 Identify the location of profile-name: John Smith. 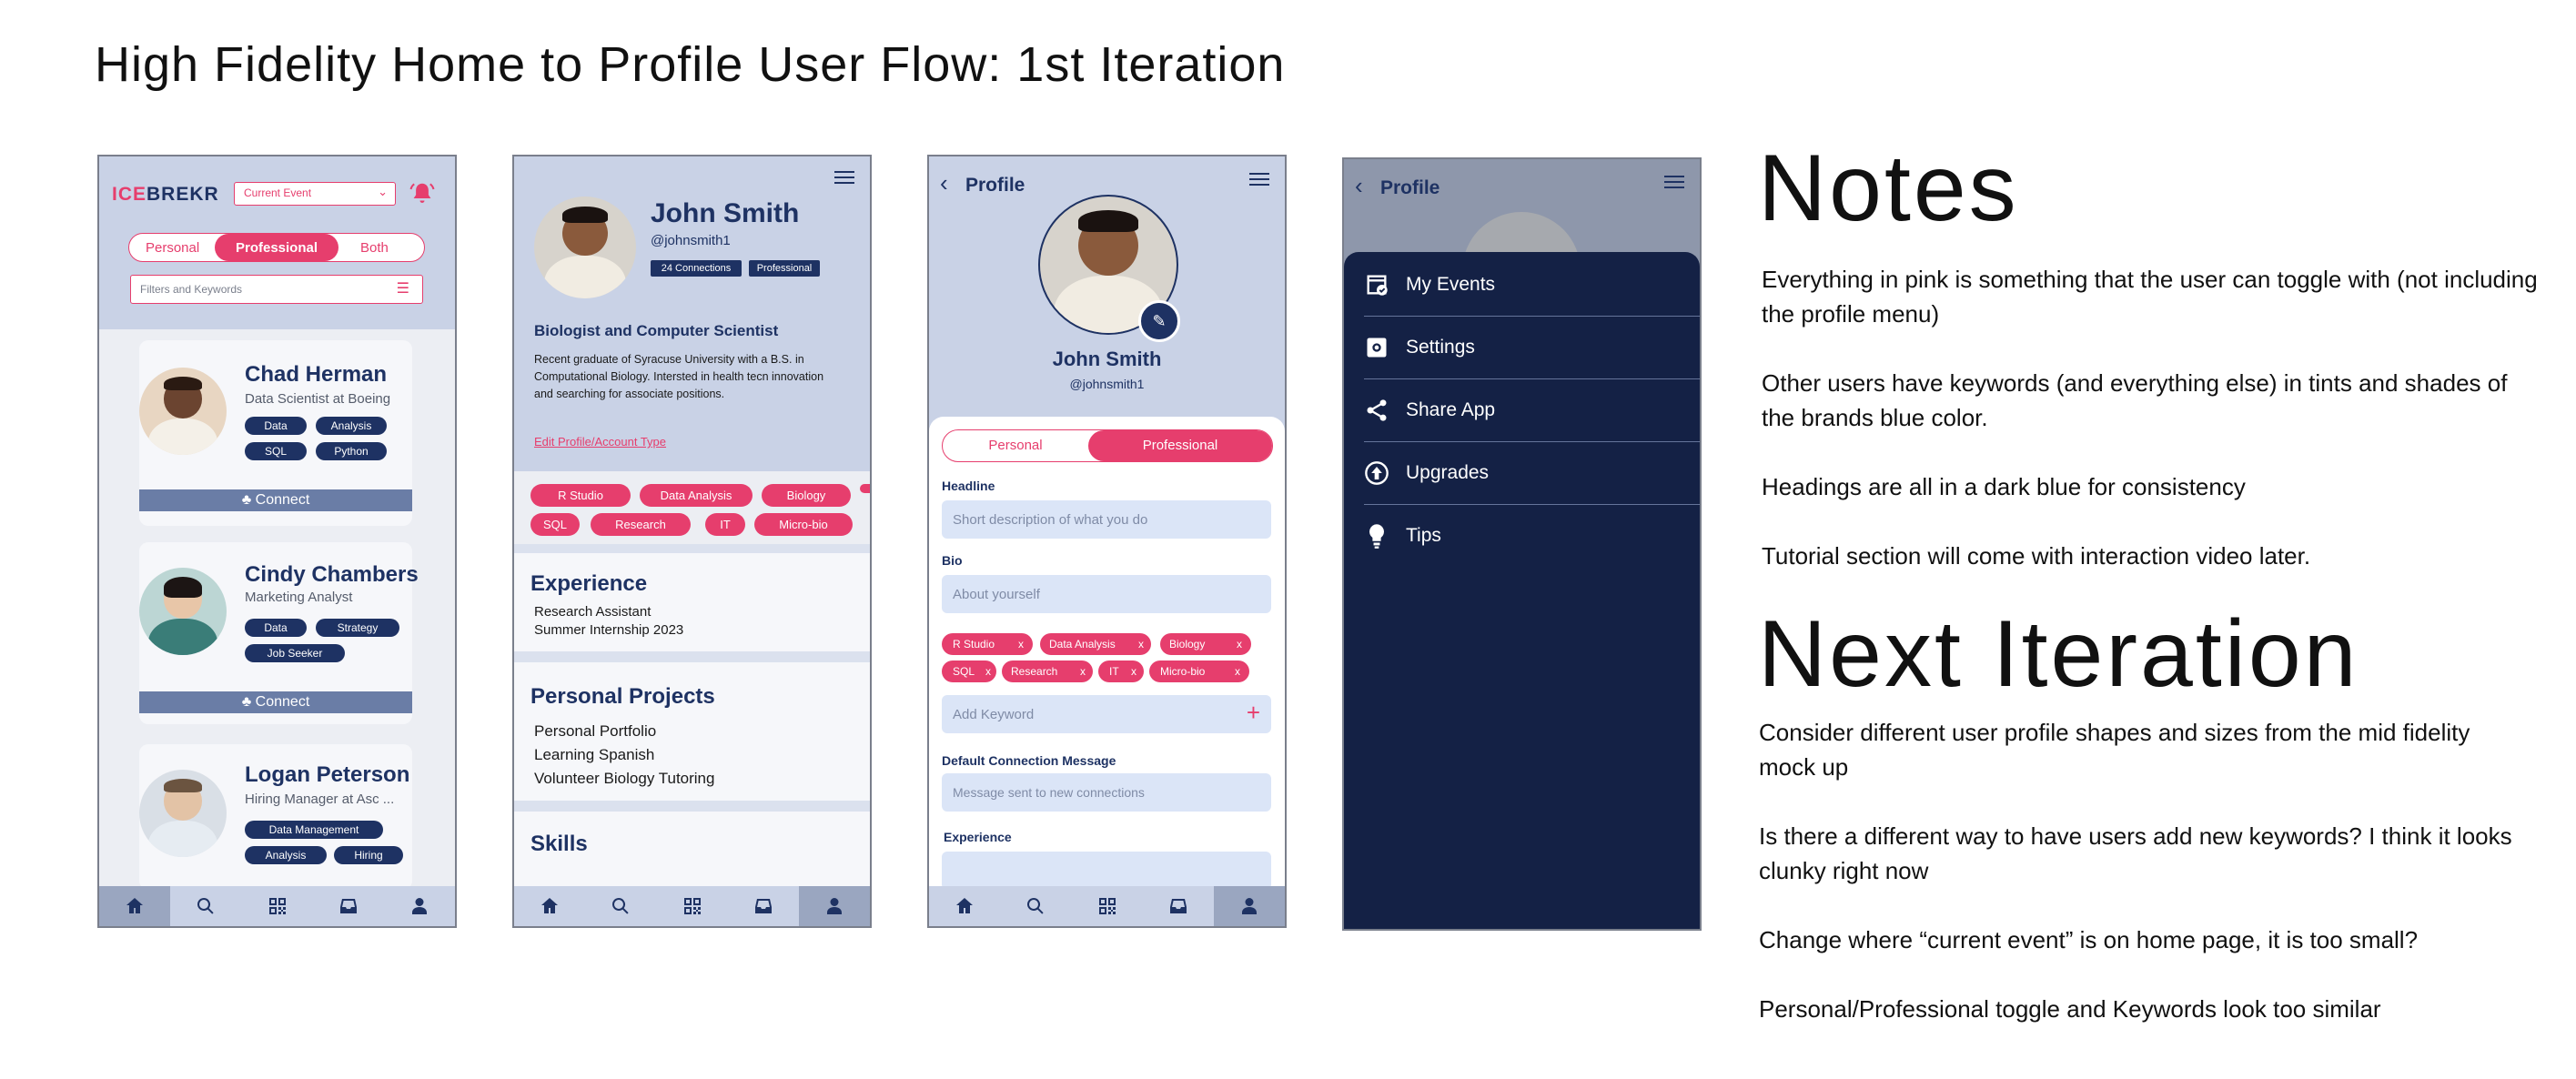
(725, 213).